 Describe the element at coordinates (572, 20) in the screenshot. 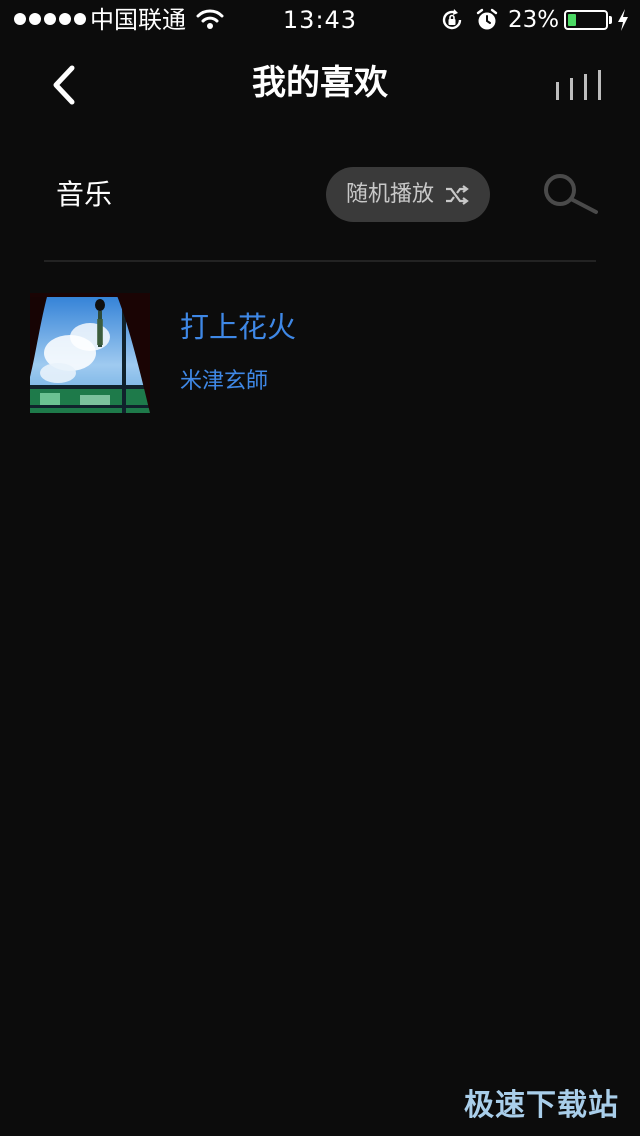

I see `battery-level` at that location.